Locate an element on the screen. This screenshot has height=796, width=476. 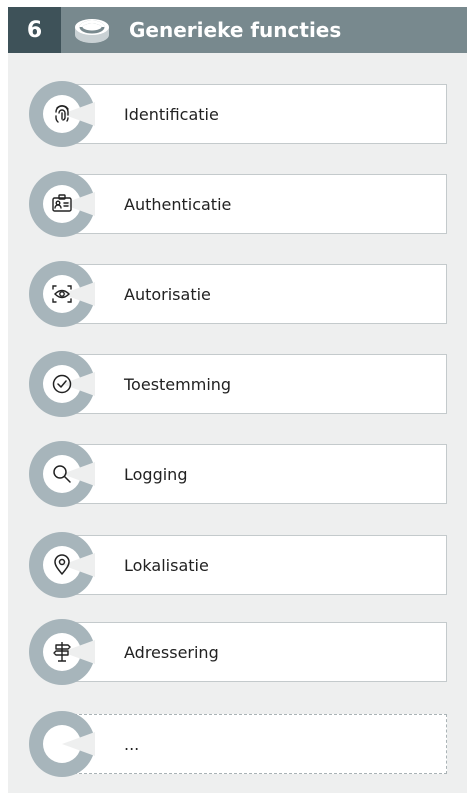
fingerprint-icon is located at coordinates (62, 114).